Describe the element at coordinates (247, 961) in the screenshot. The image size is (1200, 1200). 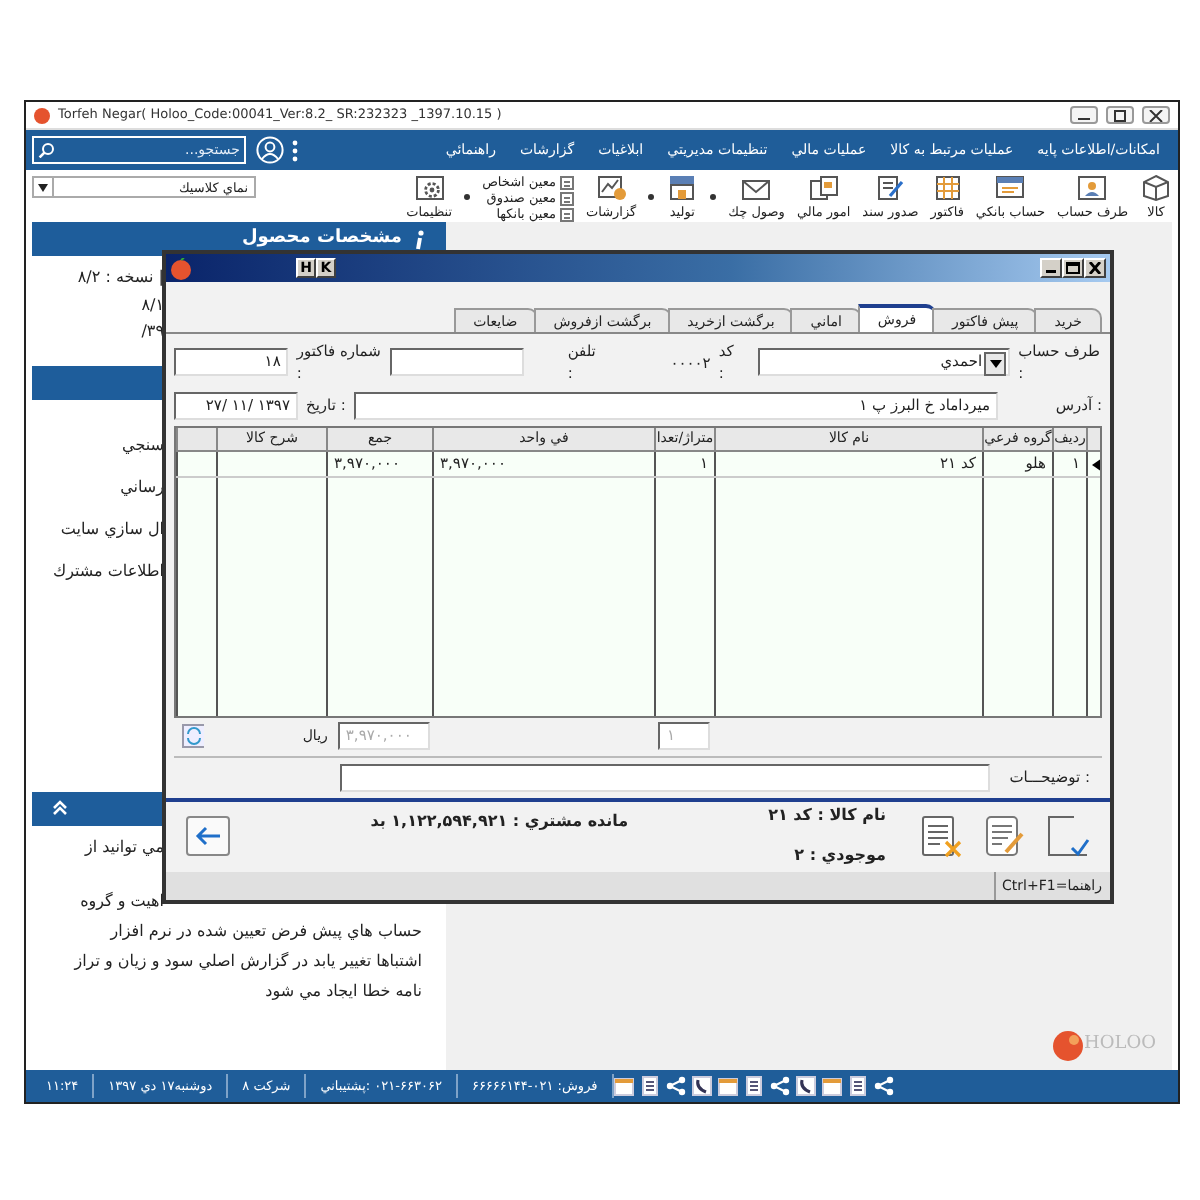
I see `panel-text: اشتباها تغيير يابد در گزارش اصلي سود و زيان و تراز` at that location.